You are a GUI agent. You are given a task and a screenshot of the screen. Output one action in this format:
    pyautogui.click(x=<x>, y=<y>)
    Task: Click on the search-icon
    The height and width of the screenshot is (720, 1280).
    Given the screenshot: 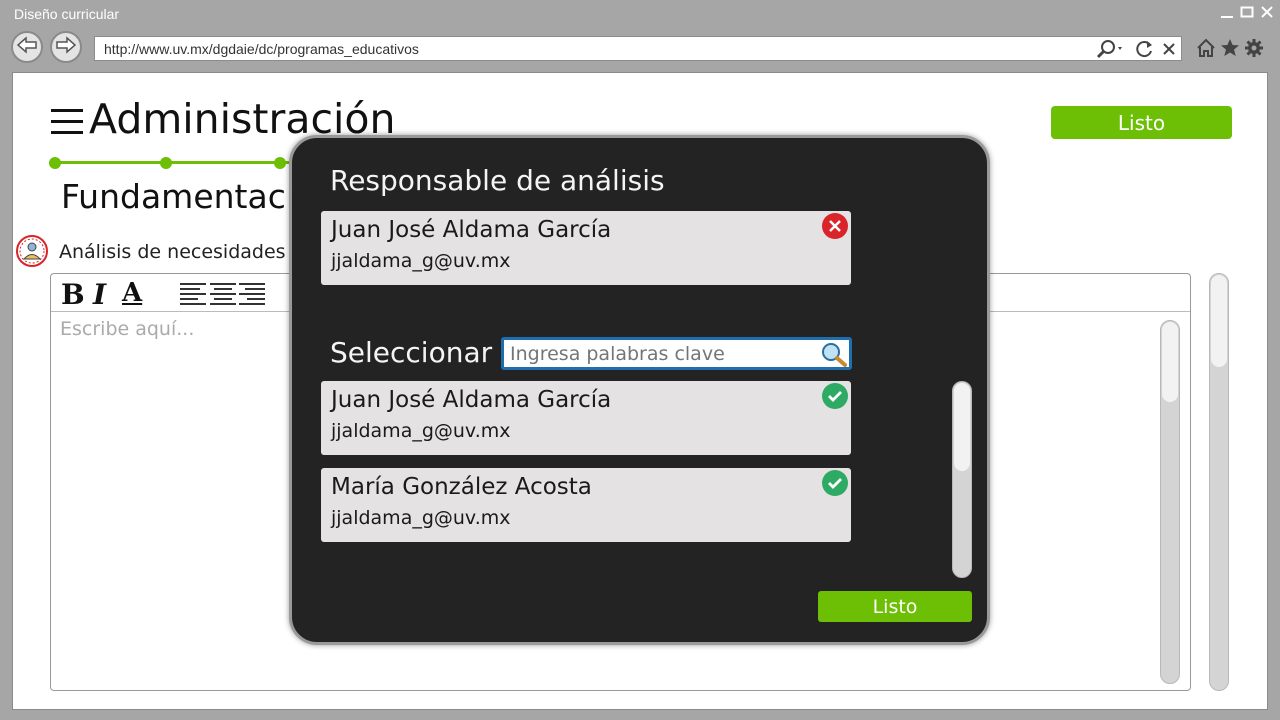 What is the action you would take?
    pyautogui.click(x=1111, y=49)
    